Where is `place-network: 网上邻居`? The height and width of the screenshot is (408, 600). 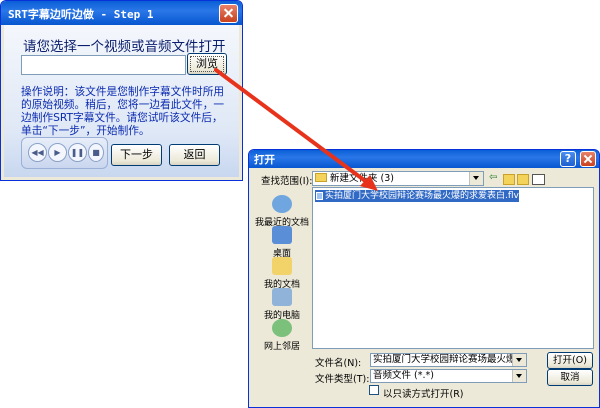 place-network: 网上邻居 is located at coordinates (282, 335).